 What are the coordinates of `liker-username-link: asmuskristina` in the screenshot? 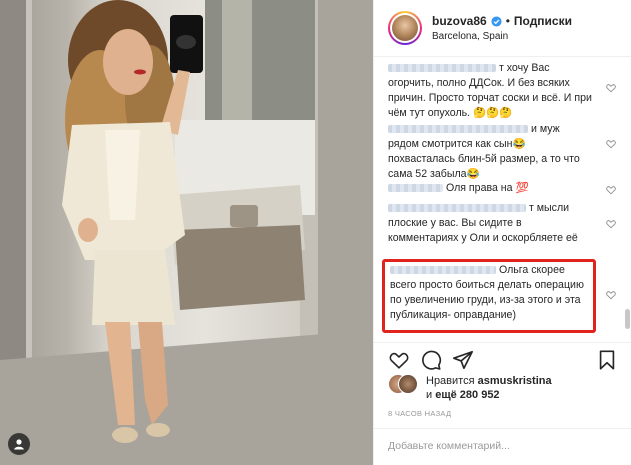 It's located at (515, 381).